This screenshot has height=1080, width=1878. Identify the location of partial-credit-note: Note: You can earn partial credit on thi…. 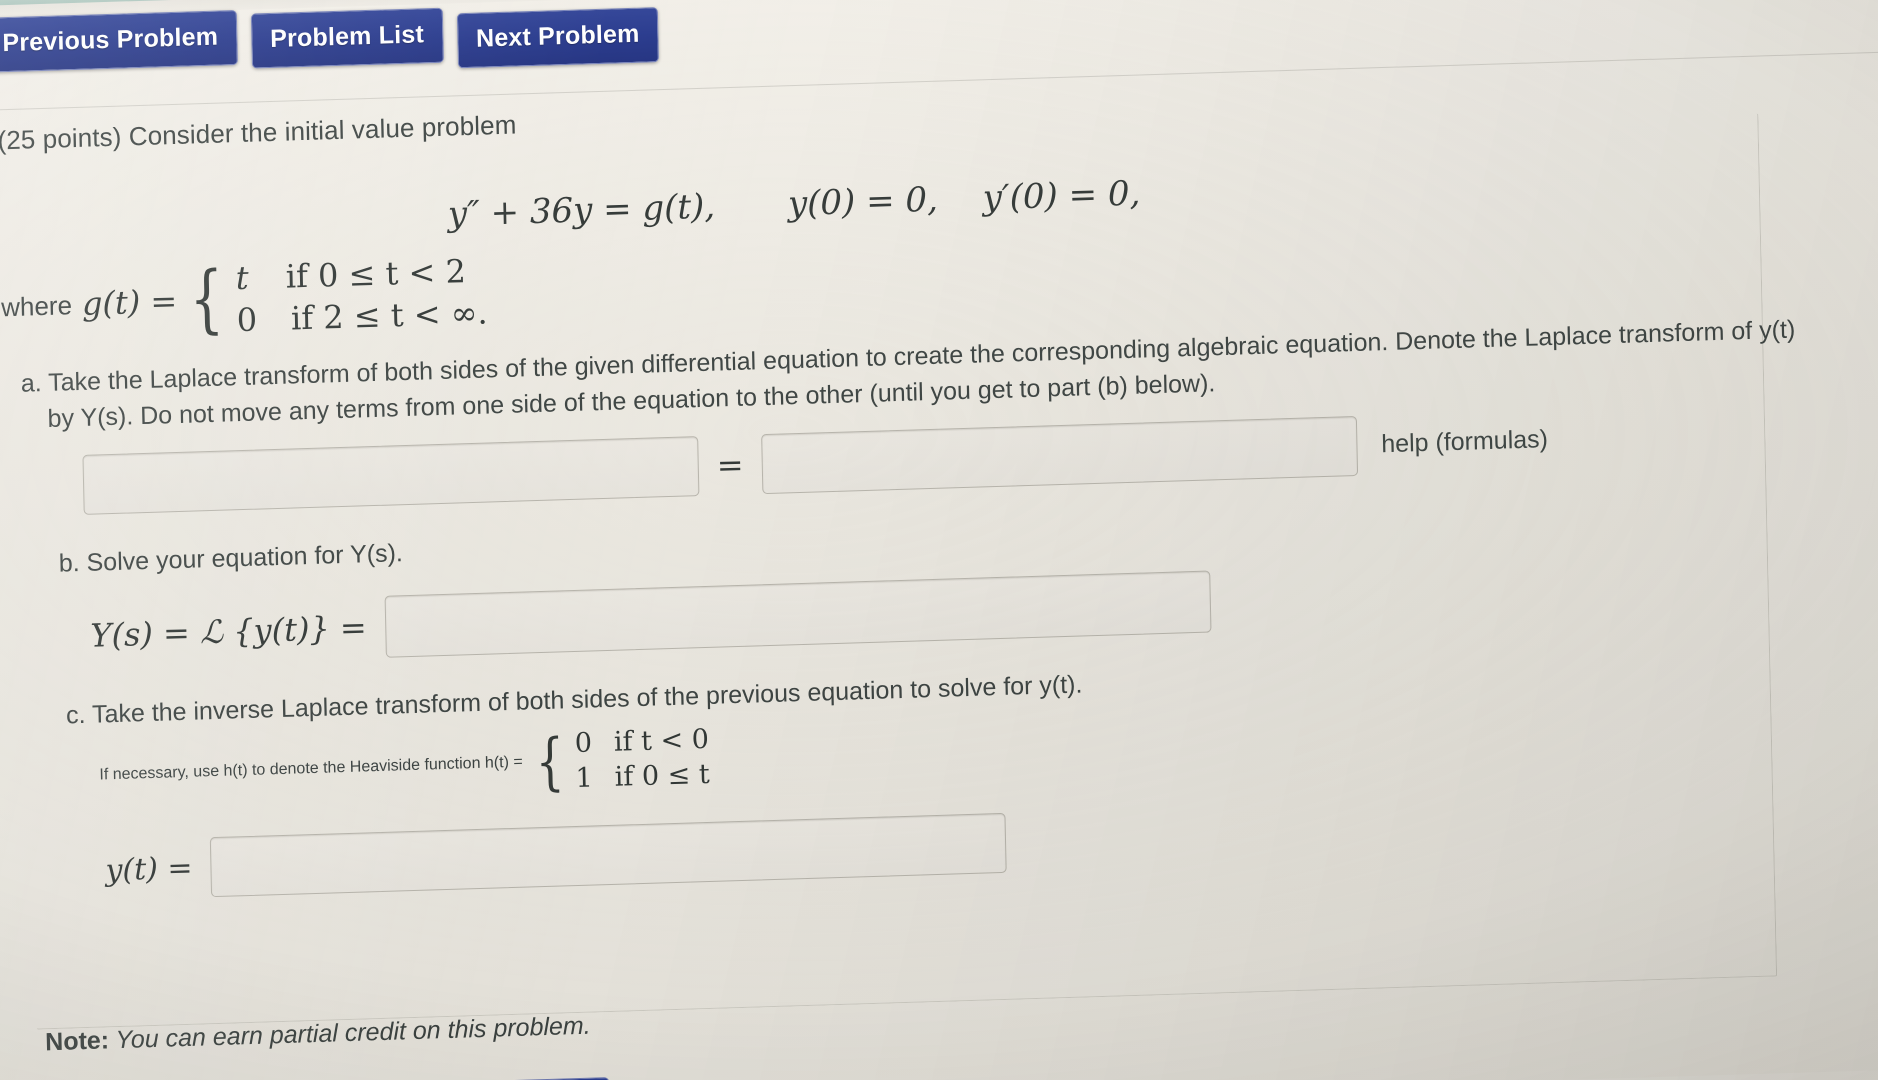
(318, 1035).